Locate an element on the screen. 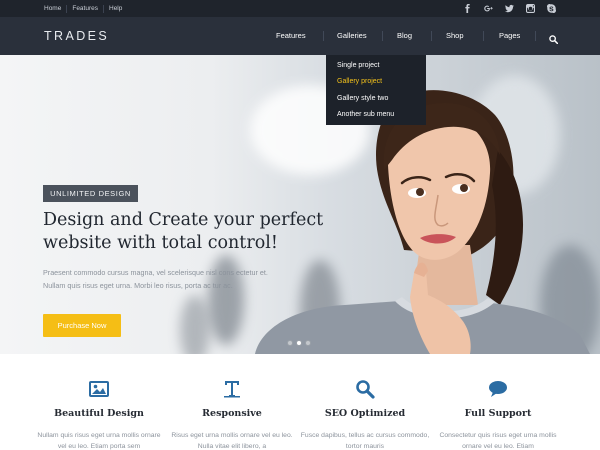  typography-icon is located at coordinates (232, 389).